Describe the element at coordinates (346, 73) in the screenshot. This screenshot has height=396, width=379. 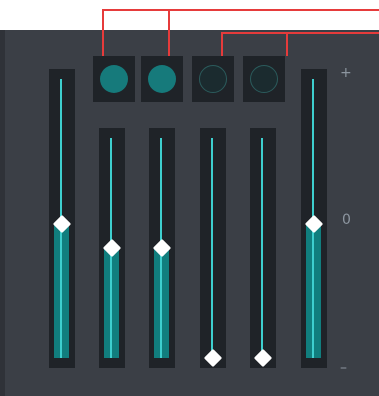
I see `scale-plus-label: +` at that location.